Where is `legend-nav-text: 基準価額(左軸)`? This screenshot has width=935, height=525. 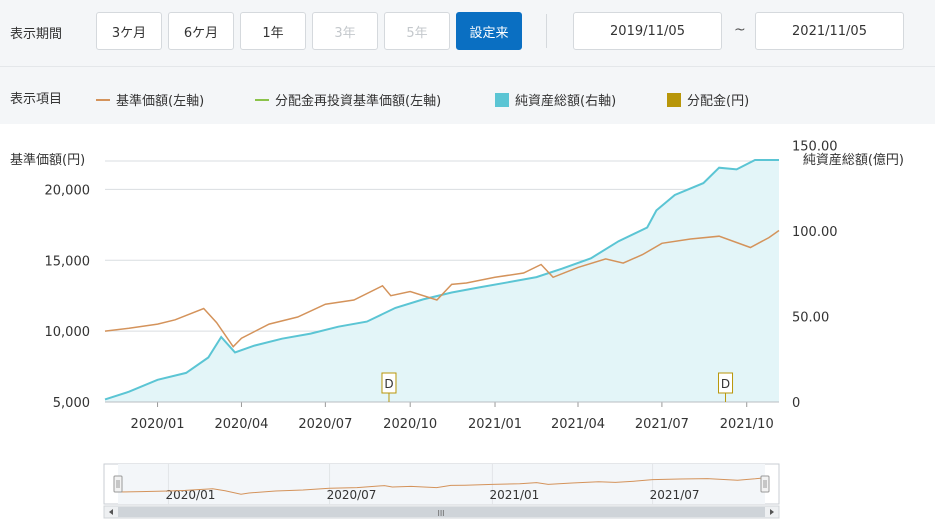 legend-nav-text: 基準価額(左軸) is located at coordinates (160, 101).